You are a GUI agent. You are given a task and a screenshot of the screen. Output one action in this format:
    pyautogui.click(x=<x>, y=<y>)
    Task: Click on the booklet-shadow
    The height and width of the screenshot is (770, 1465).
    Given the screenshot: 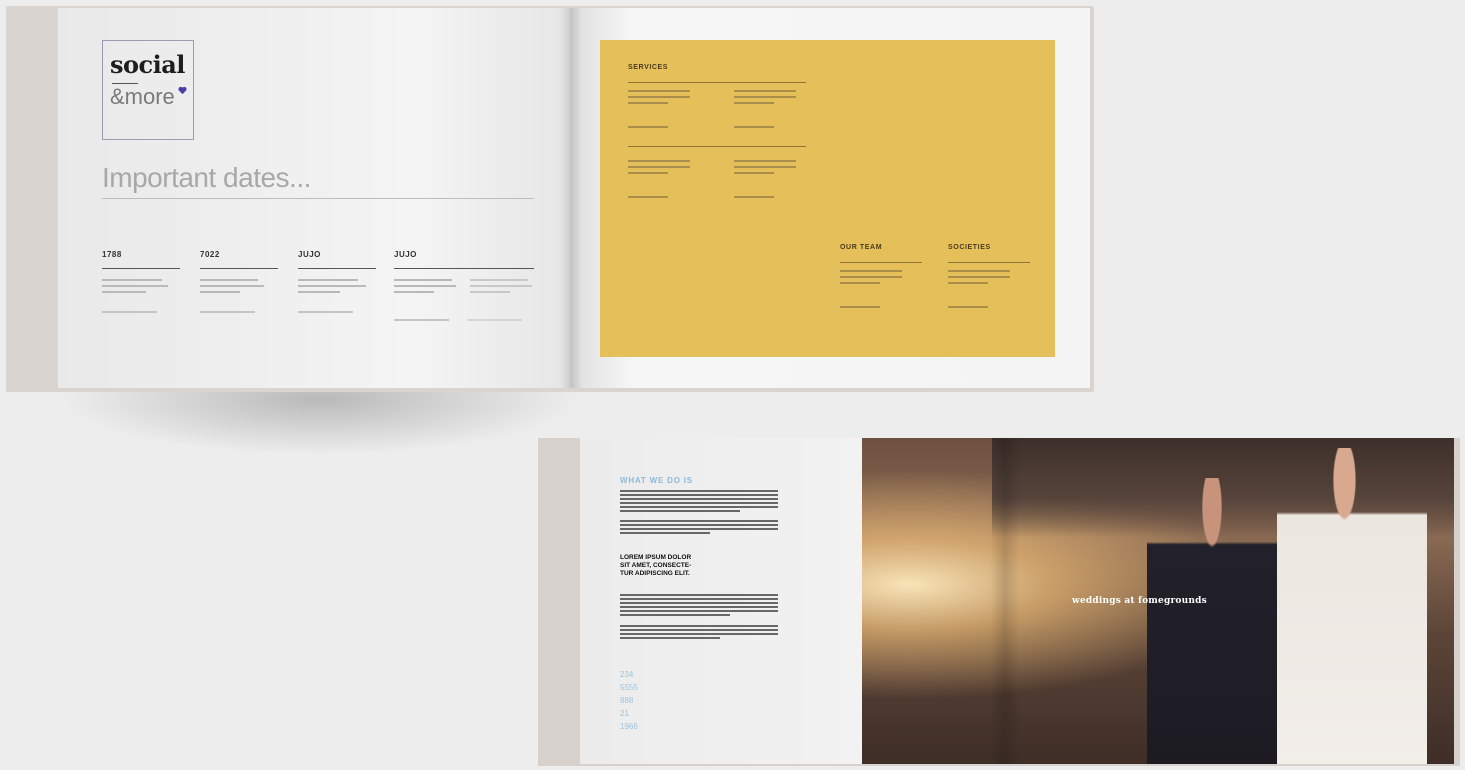 What is the action you would take?
    pyautogui.click(x=320, y=420)
    